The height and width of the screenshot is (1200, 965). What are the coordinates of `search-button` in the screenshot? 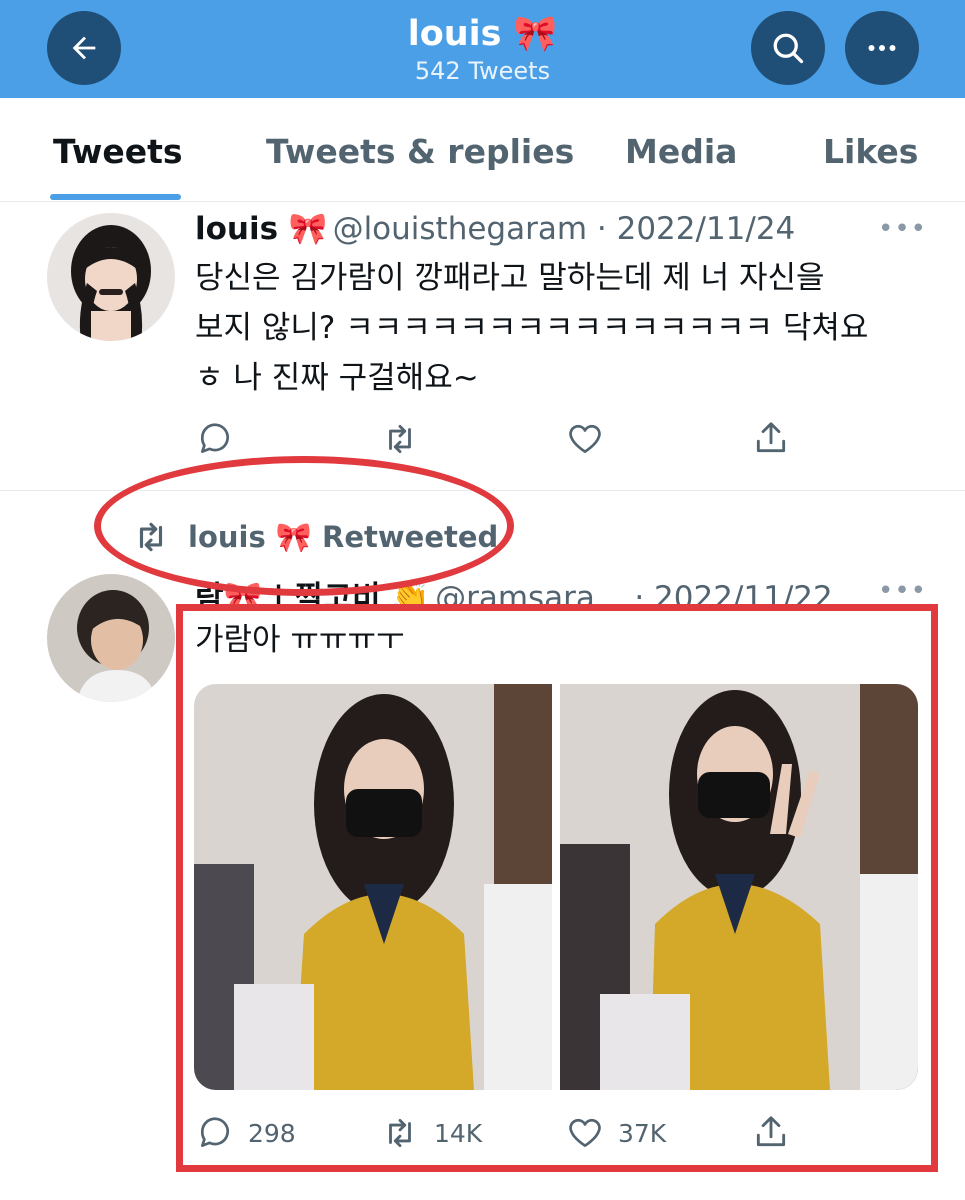 It's located at (788, 48).